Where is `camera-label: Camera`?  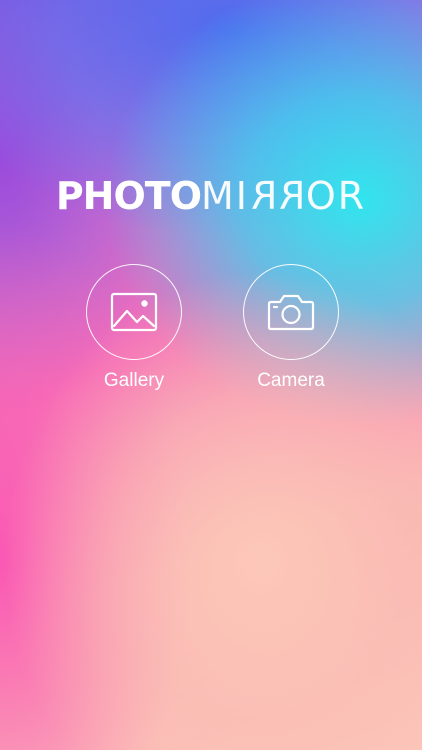 camera-label: Camera is located at coordinates (291, 381).